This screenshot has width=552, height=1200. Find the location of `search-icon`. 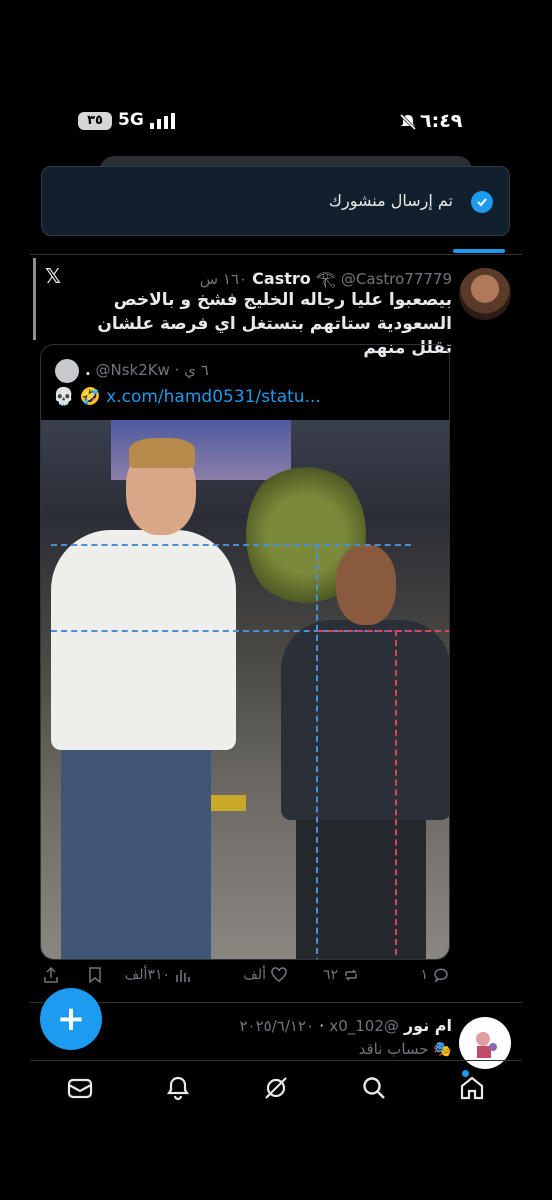

search-icon is located at coordinates (374, 1088).